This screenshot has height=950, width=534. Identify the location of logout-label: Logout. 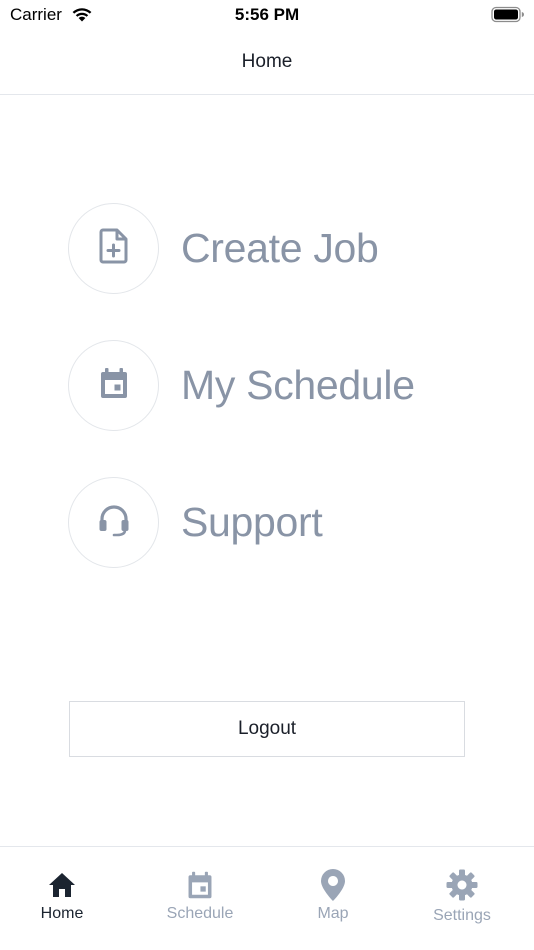
(267, 728).